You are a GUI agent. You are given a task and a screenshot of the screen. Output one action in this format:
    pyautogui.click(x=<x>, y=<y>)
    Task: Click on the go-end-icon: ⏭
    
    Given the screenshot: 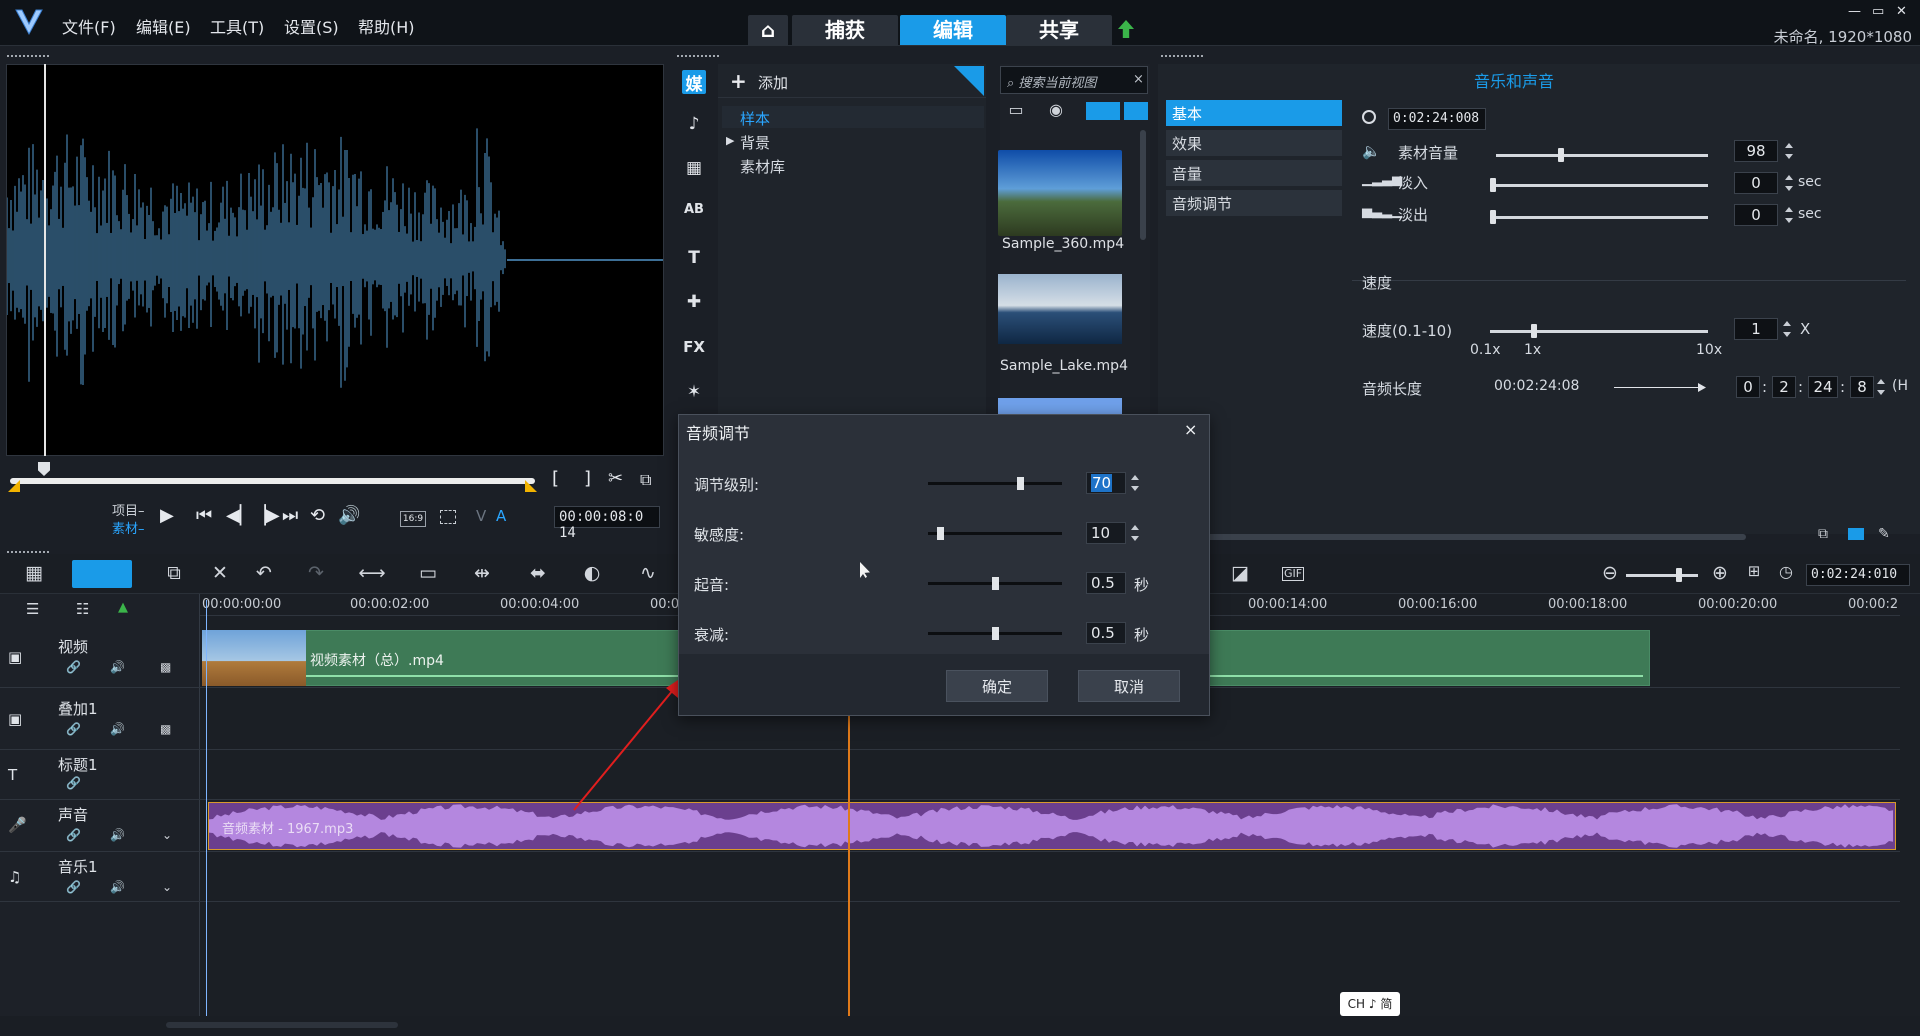 What is the action you would take?
    pyautogui.click(x=290, y=515)
    